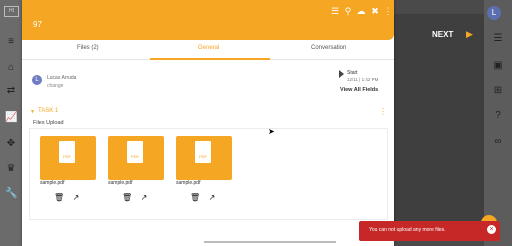  I want to click on card-title: 97, so click(37, 24).